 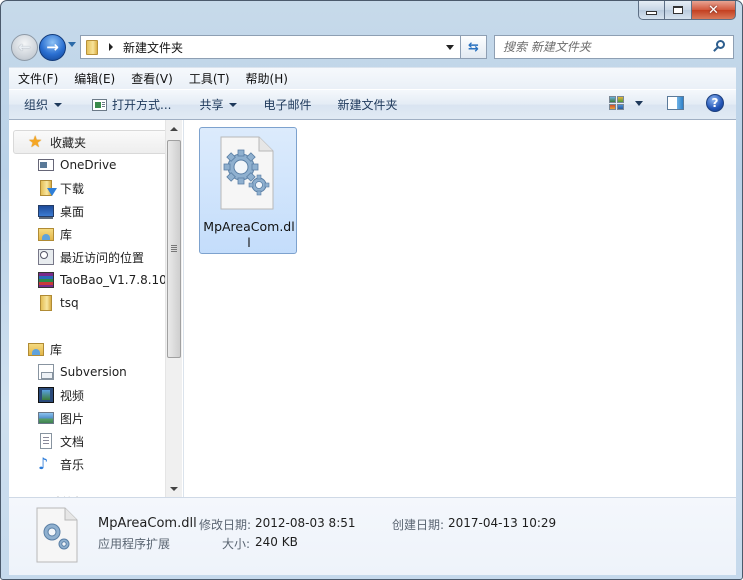 What do you see at coordinates (38, 78) in the screenshot?
I see `menu-file: 文件(F)` at bounding box center [38, 78].